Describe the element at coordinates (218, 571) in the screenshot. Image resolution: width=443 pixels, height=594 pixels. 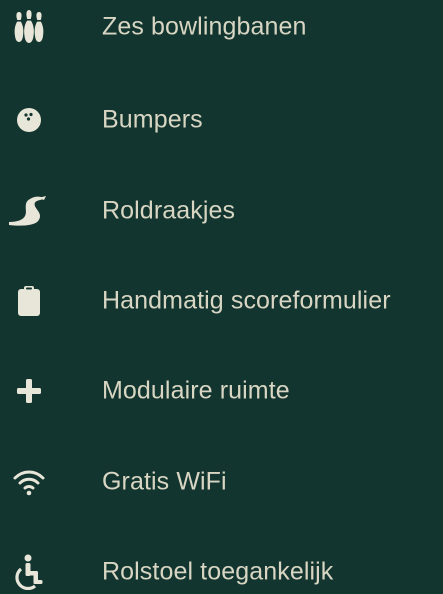
I see `amenity-label: Rolstoel toegankelijk` at that location.